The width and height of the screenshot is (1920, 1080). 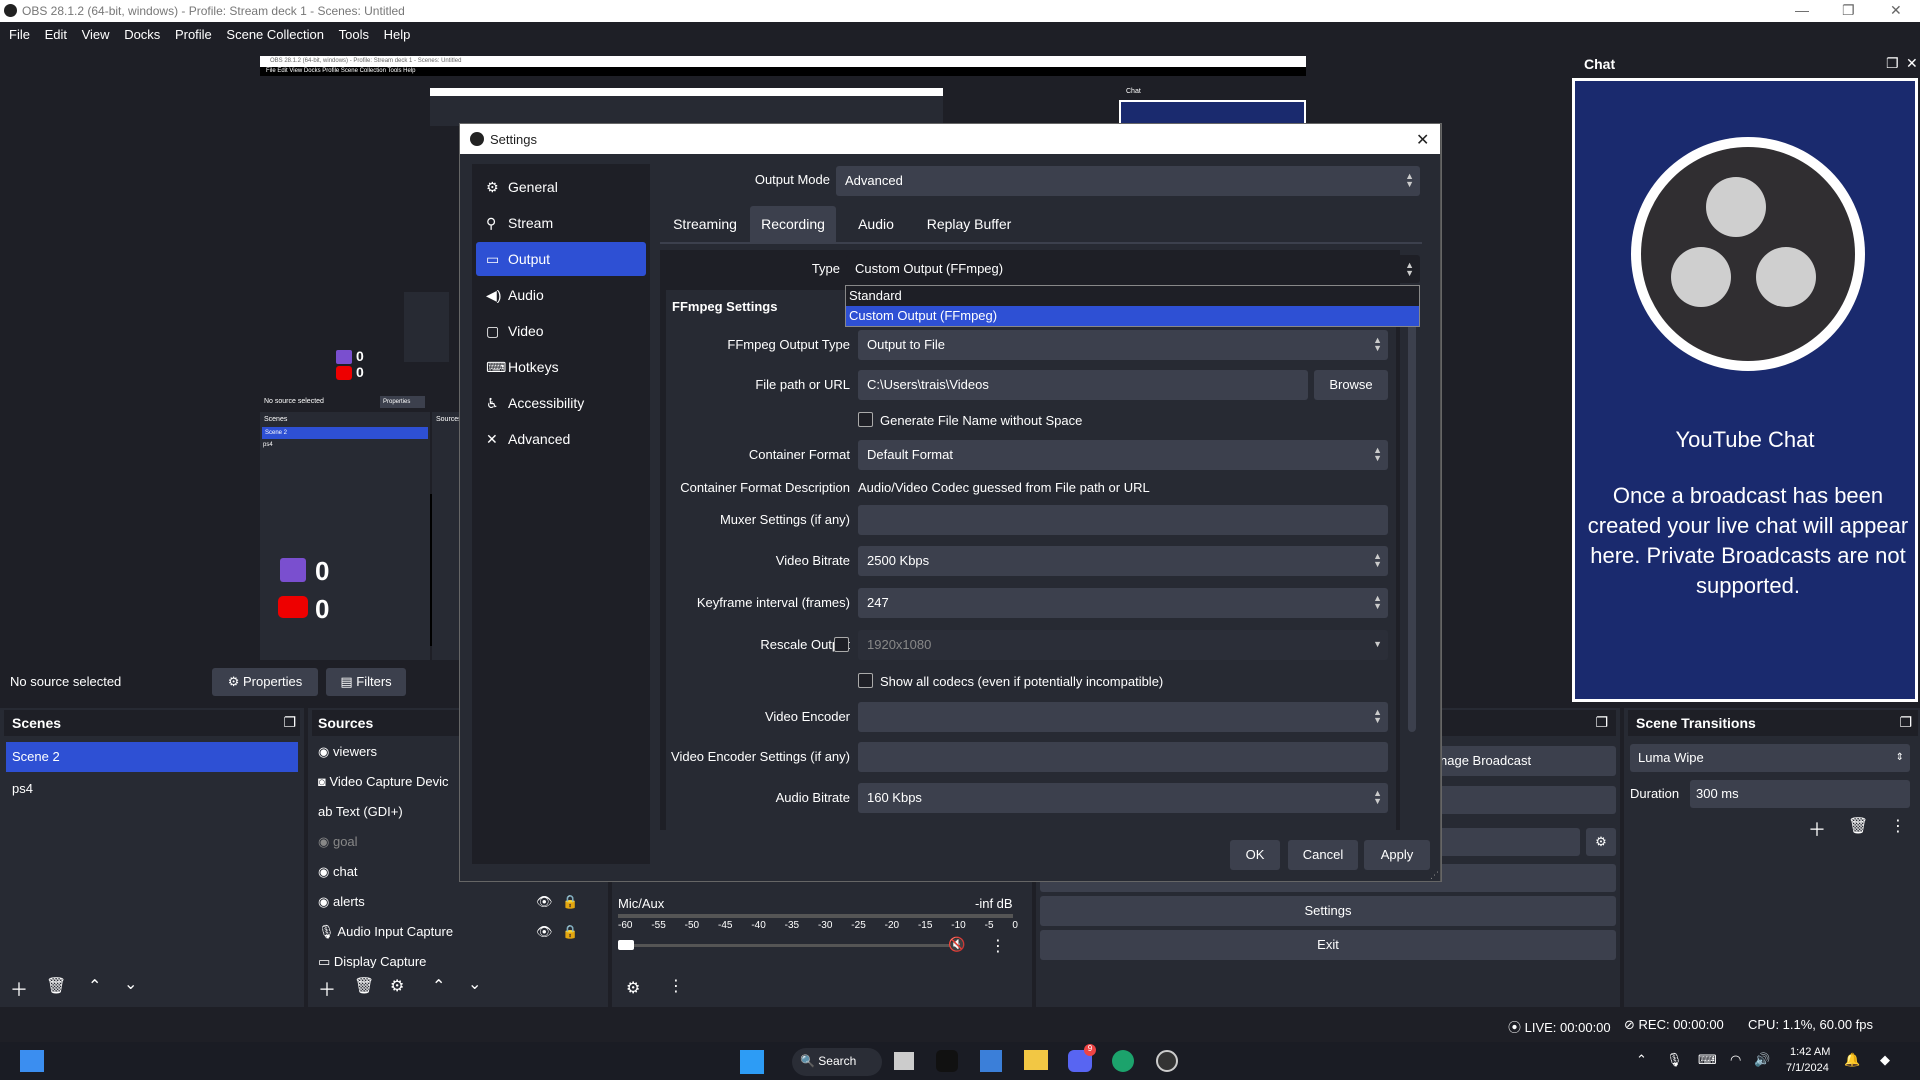 I want to click on add-transition-icon: ＋, so click(x=1817, y=829).